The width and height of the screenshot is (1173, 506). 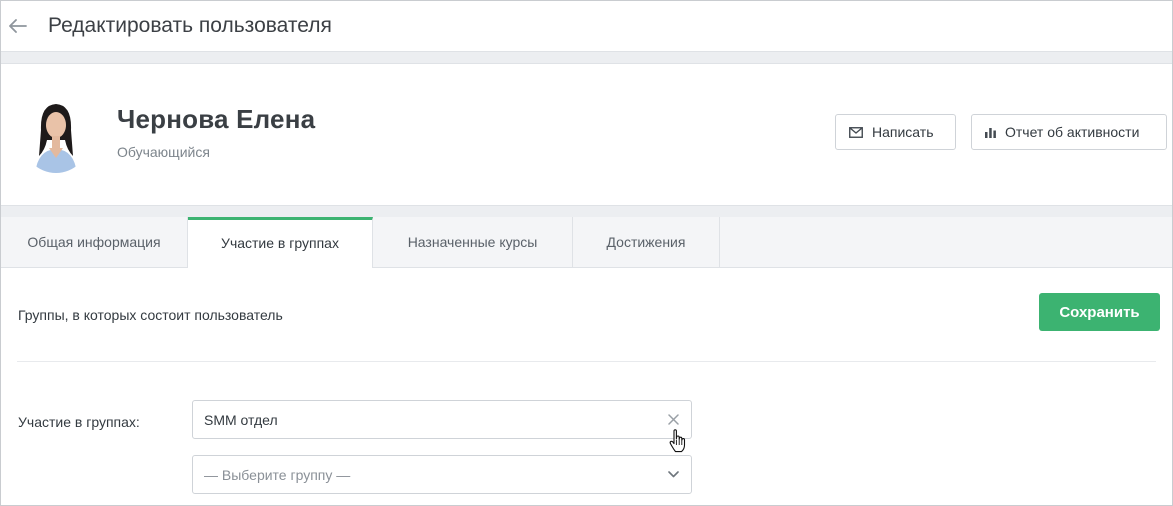 I want to click on selected-group-value: SMM отдел, so click(x=241, y=419).